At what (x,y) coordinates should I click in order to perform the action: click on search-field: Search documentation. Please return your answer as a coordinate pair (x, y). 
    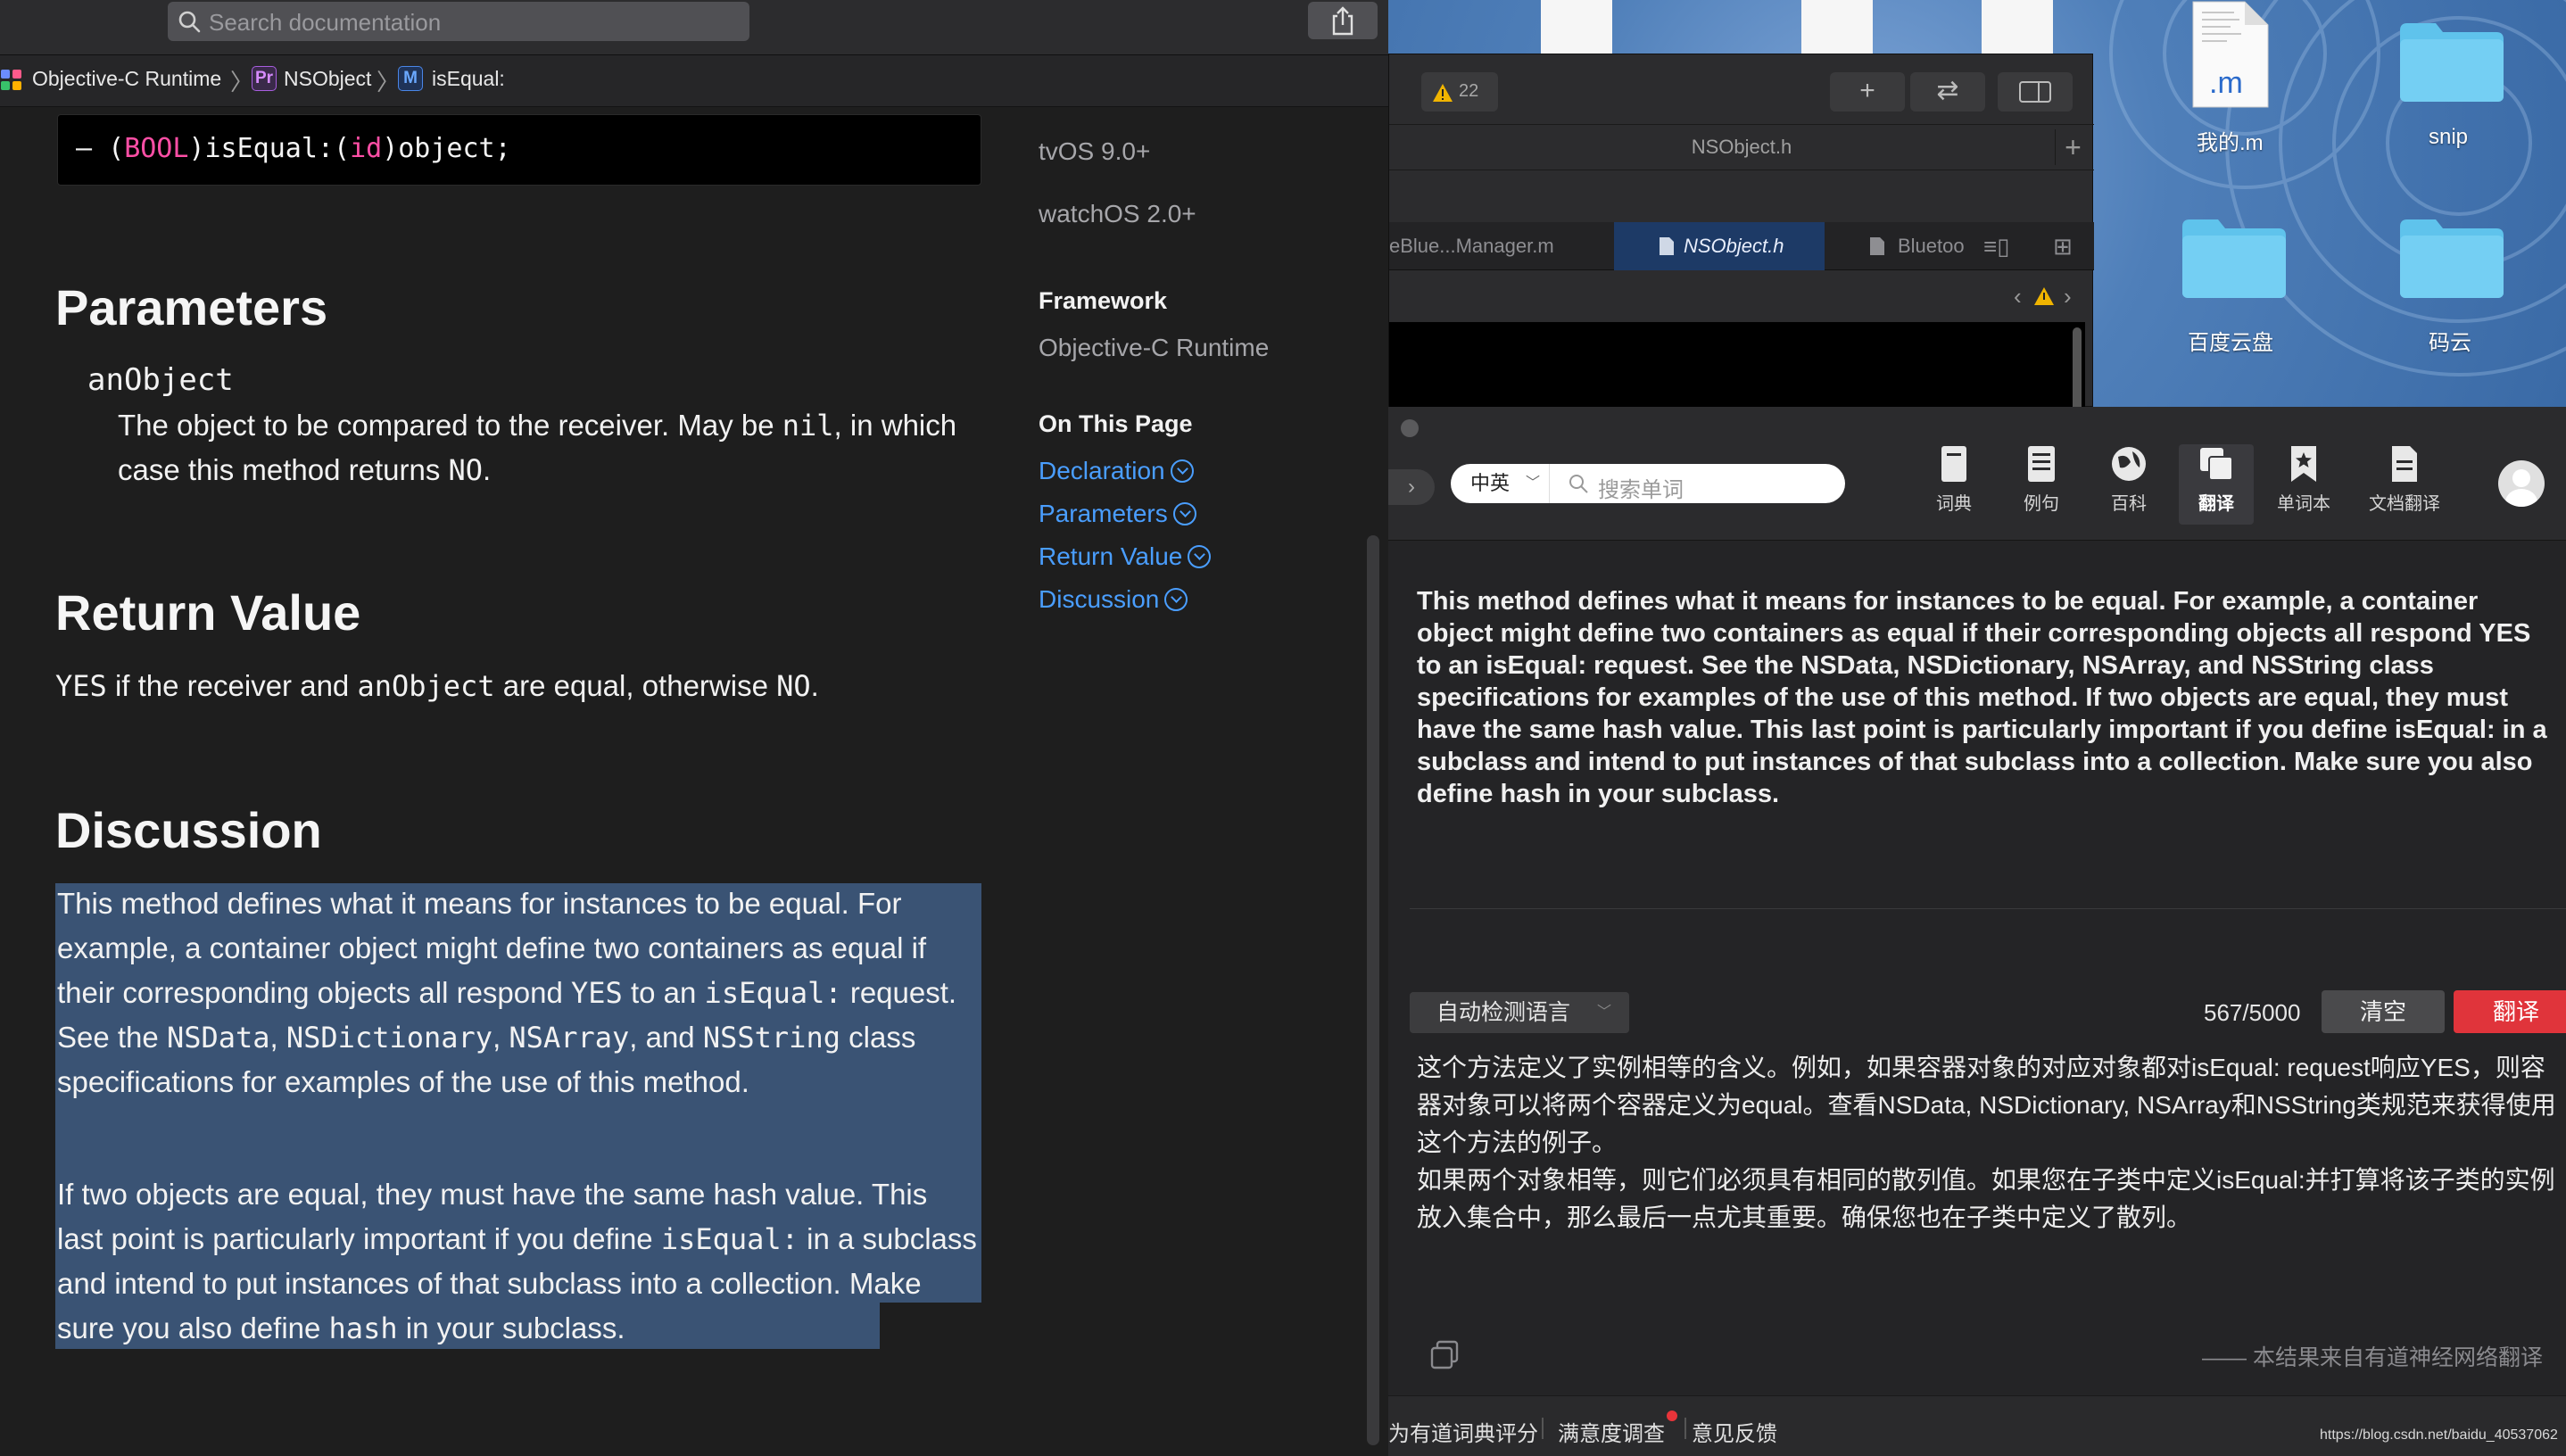
    Looking at the image, I should click on (458, 21).